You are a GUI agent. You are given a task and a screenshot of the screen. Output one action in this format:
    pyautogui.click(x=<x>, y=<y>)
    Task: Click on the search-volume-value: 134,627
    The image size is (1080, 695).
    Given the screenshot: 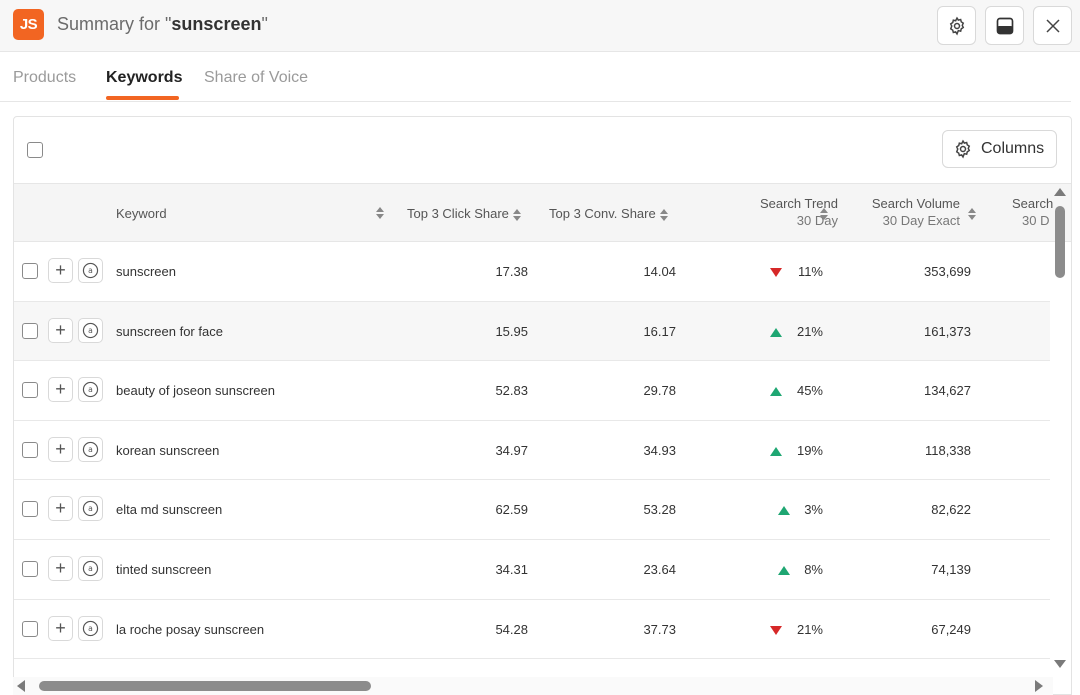 What is the action you would take?
    pyautogui.click(x=947, y=391)
    